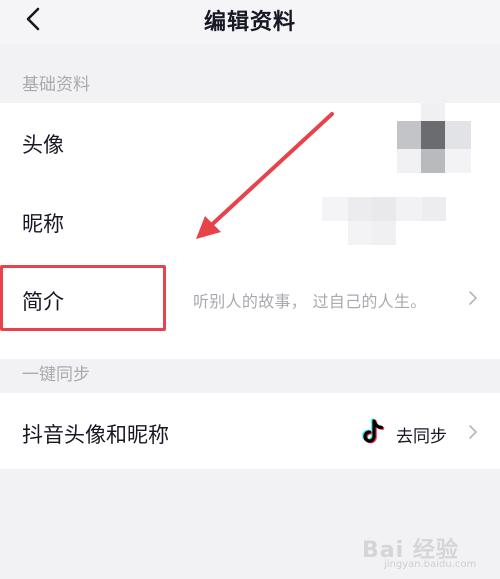 The width and height of the screenshot is (500, 579). What do you see at coordinates (250, 223) in the screenshot?
I see `row-nickname: 昵称` at bounding box center [250, 223].